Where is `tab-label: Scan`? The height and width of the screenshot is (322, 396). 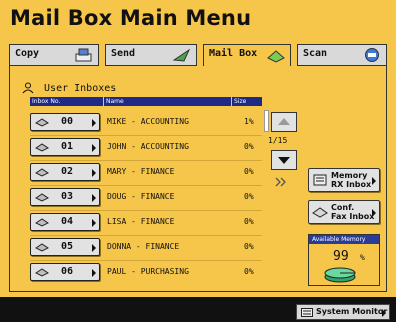
tab-label: Scan is located at coordinates (315, 53).